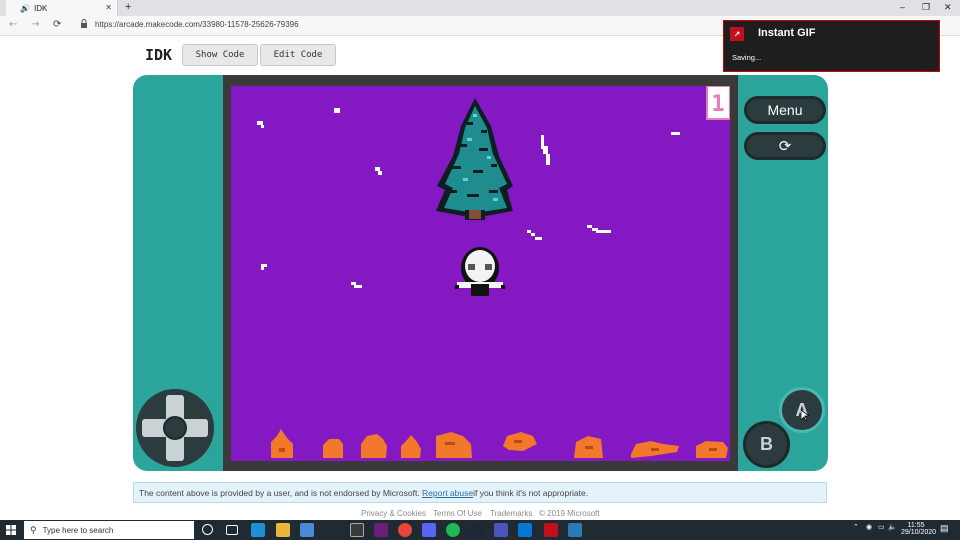 The height and width of the screenshot is (540, 960). What do you see at coordinates (474, 159) in the screenshot?
I see `pine-tree-sprite` at bounding box center [474, 159].